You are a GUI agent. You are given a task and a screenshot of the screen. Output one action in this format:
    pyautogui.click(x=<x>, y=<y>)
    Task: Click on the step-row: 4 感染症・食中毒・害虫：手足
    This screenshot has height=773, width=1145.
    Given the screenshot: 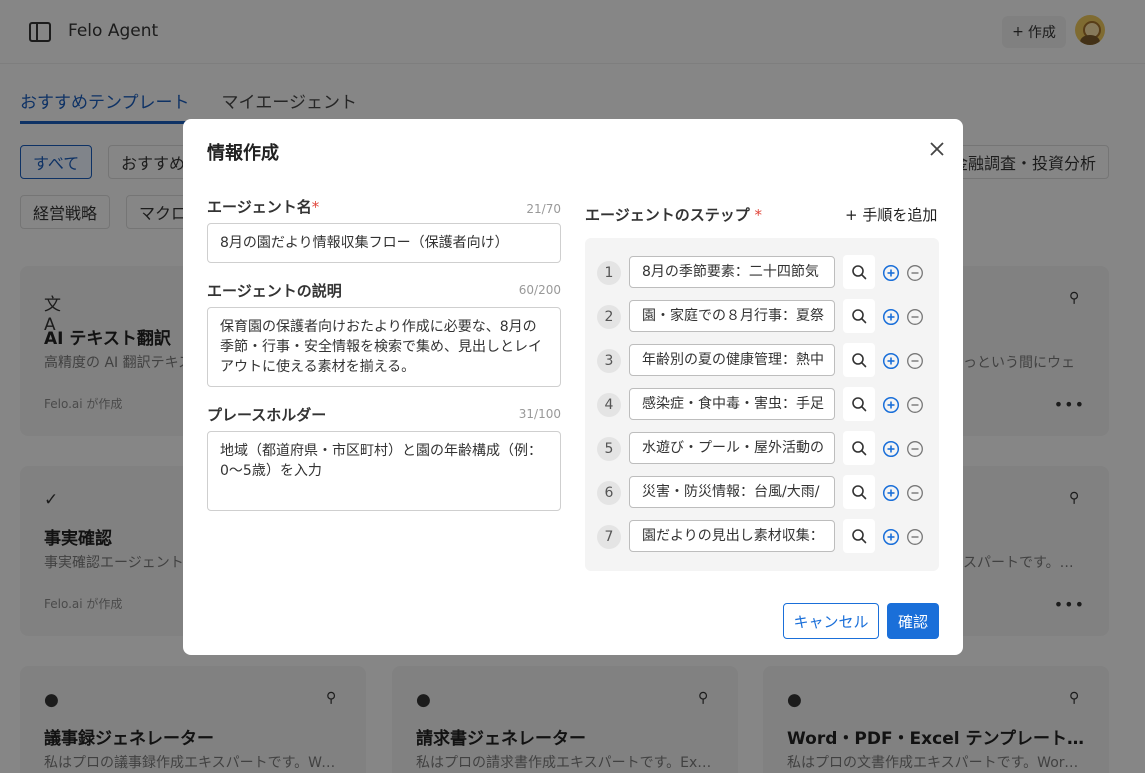 What is the action you would take?
    pyautogui.click(x=762, y=404)
    